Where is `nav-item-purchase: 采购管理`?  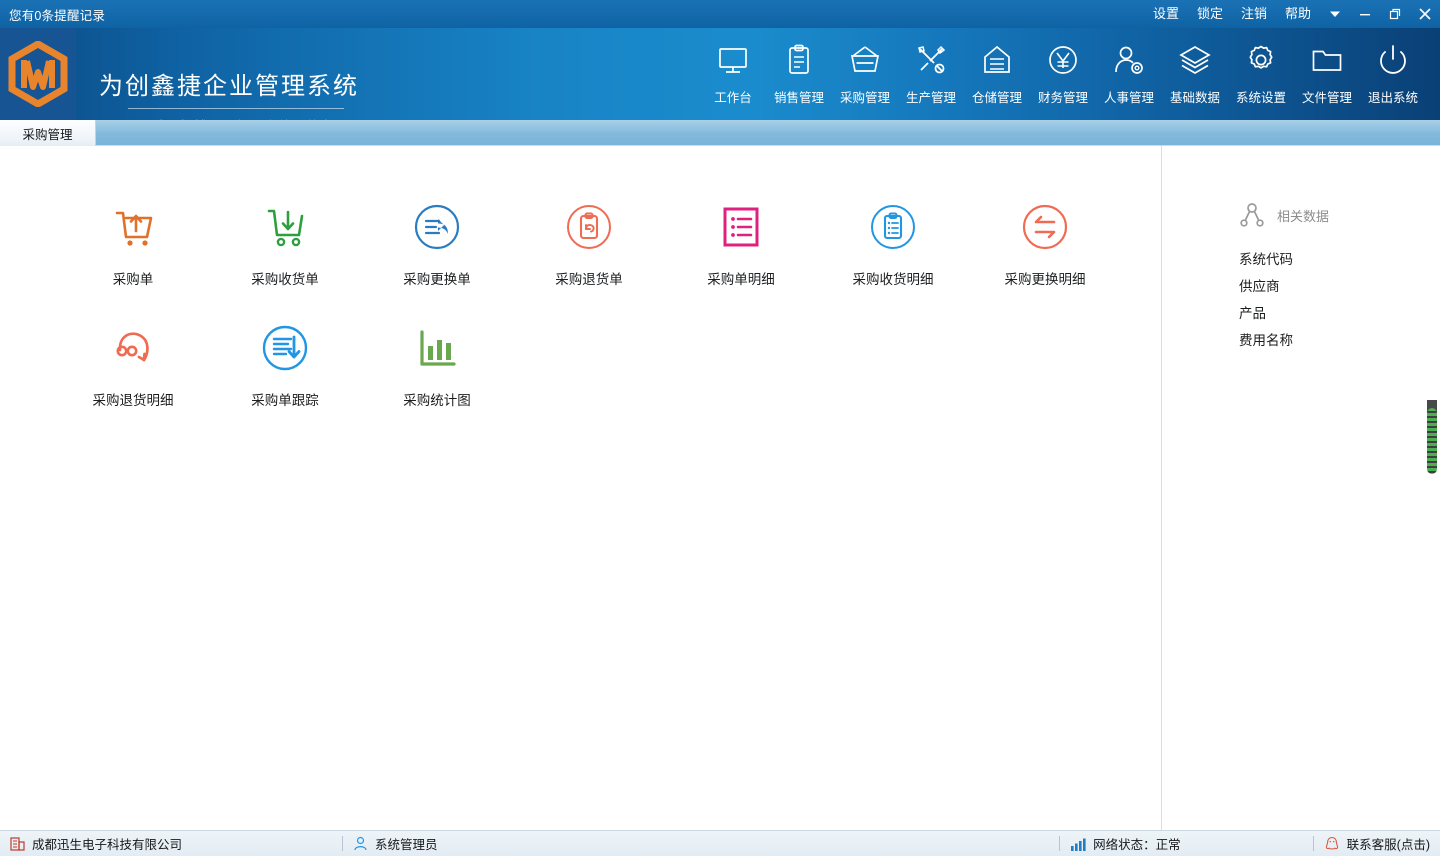
nav-item-purchase: 采购管理 is located at coordinates (865, 71).